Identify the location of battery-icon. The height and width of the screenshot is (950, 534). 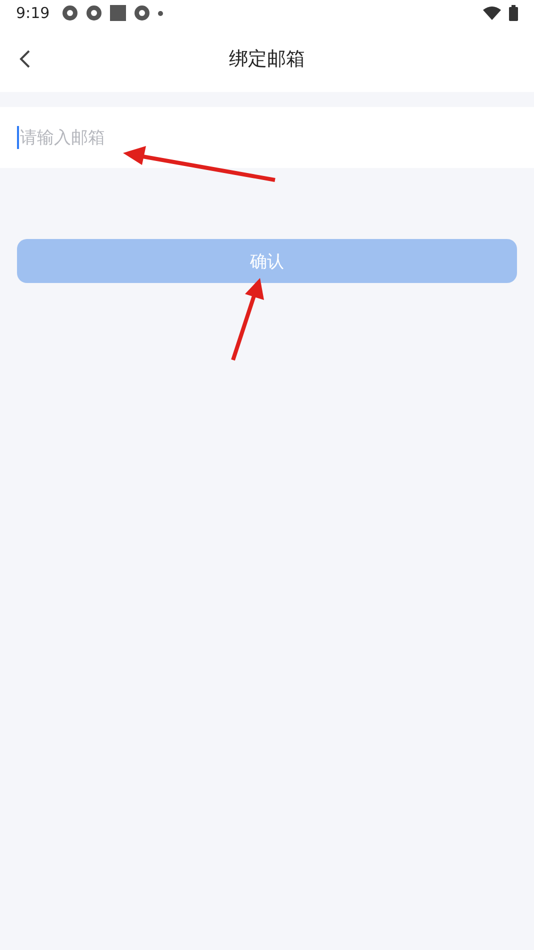
(513, 13).